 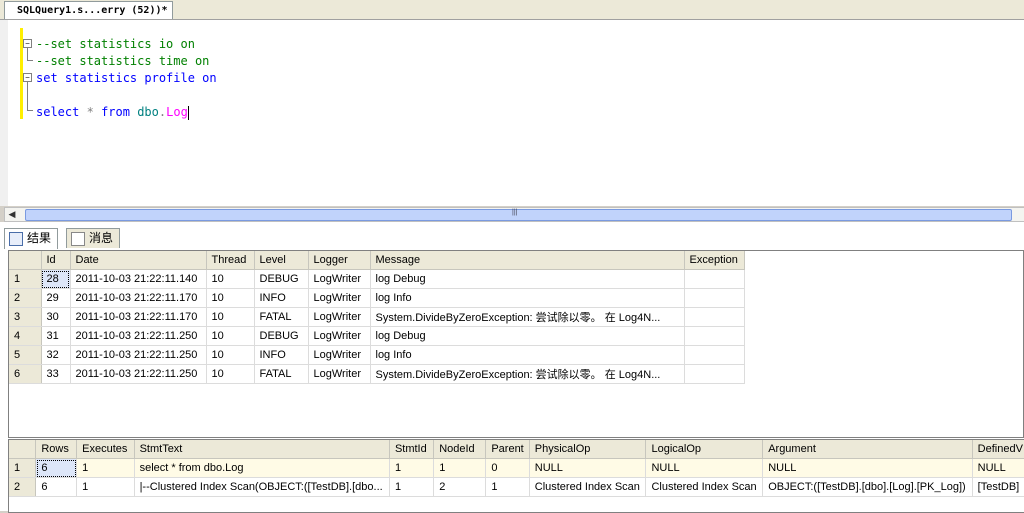 I want to click on column-header: Executes, so click(x=105, y=449).